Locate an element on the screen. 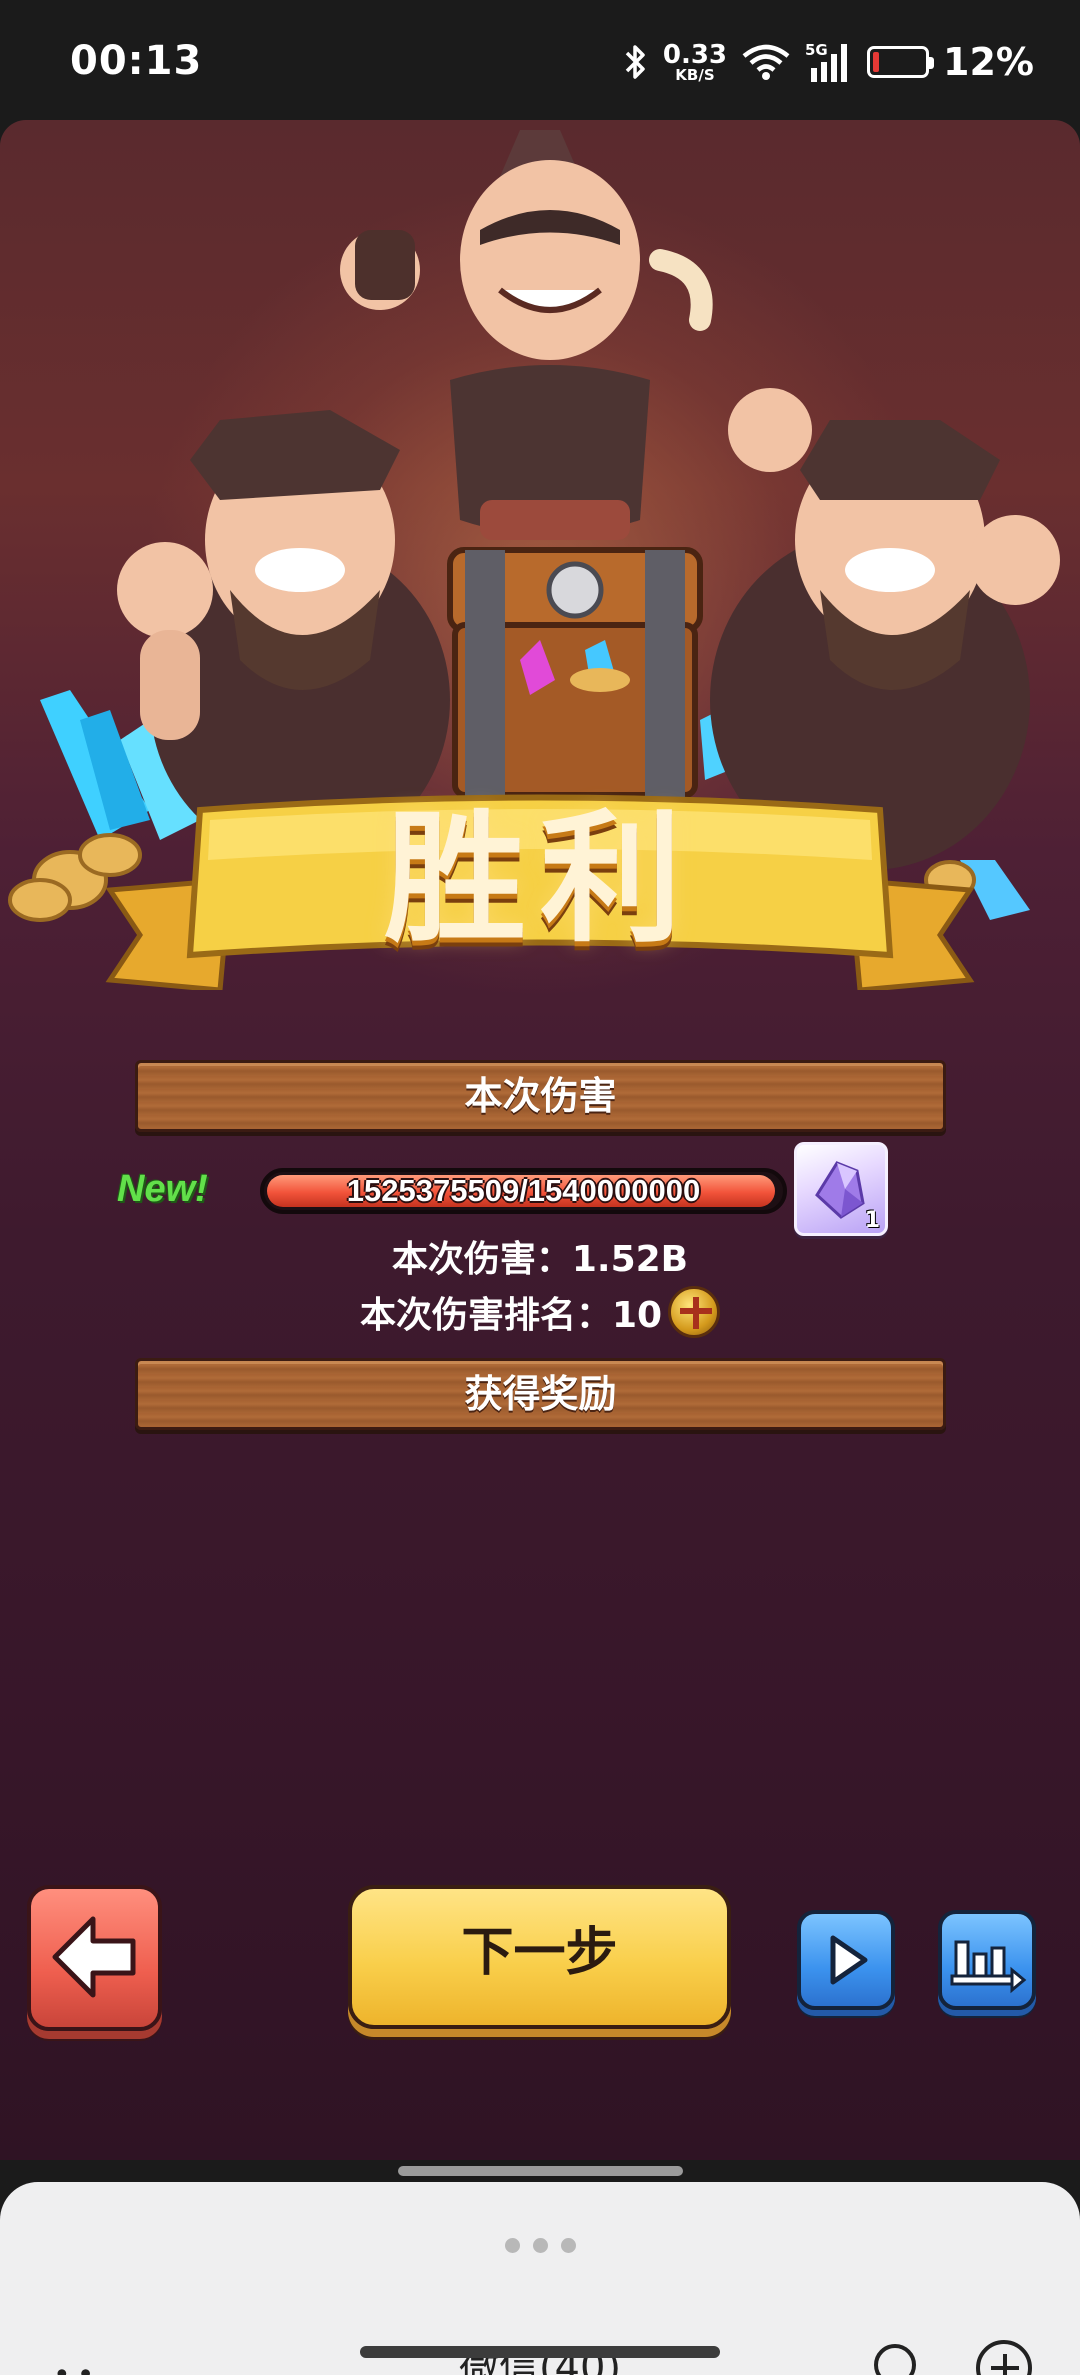 This screenshot has width=1080, height=2375. crystal-reward-card: 1 is located at coordinates (841, 1189).